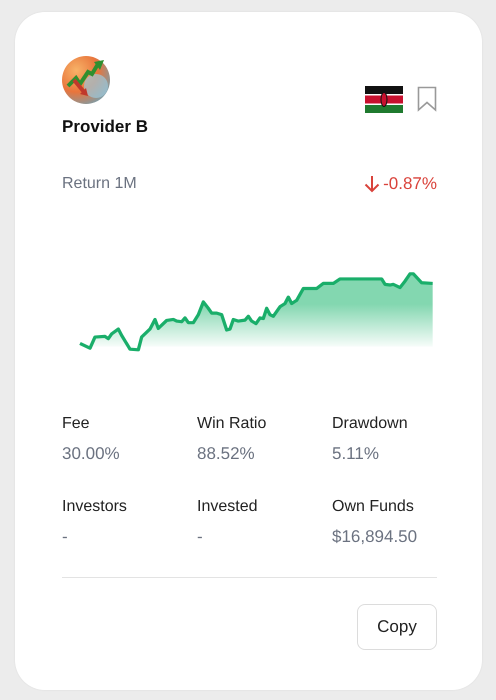 The height and width of the screenshot is (700, 496). Describe the element at coordinates (226, 454) in the screenshot. I see `stat-value: 88.52%` at that location.